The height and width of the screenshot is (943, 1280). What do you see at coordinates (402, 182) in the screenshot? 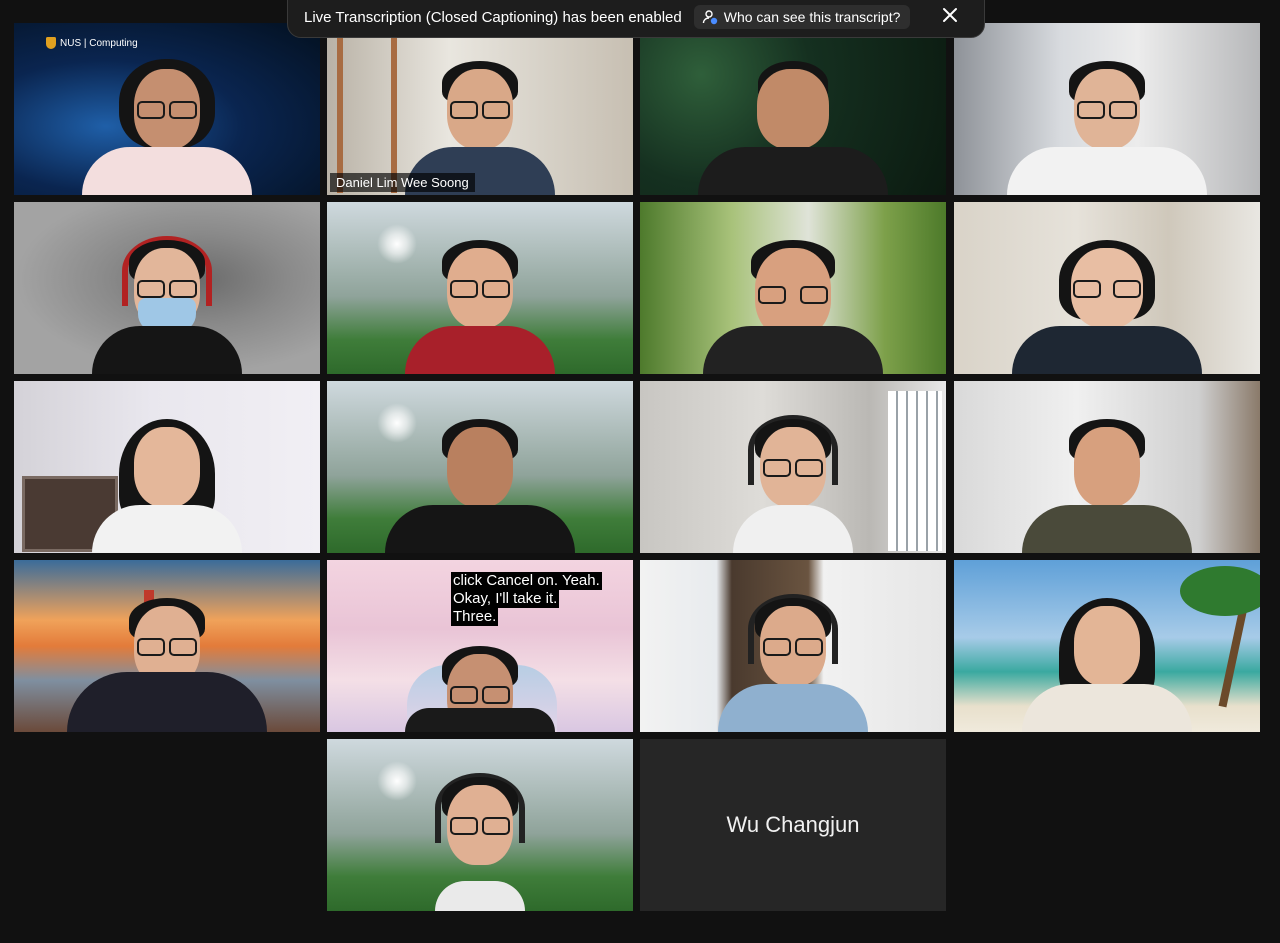
I see `participant-name-label: Daniel Lim Wee Soong` at bounding box center [402, 182].